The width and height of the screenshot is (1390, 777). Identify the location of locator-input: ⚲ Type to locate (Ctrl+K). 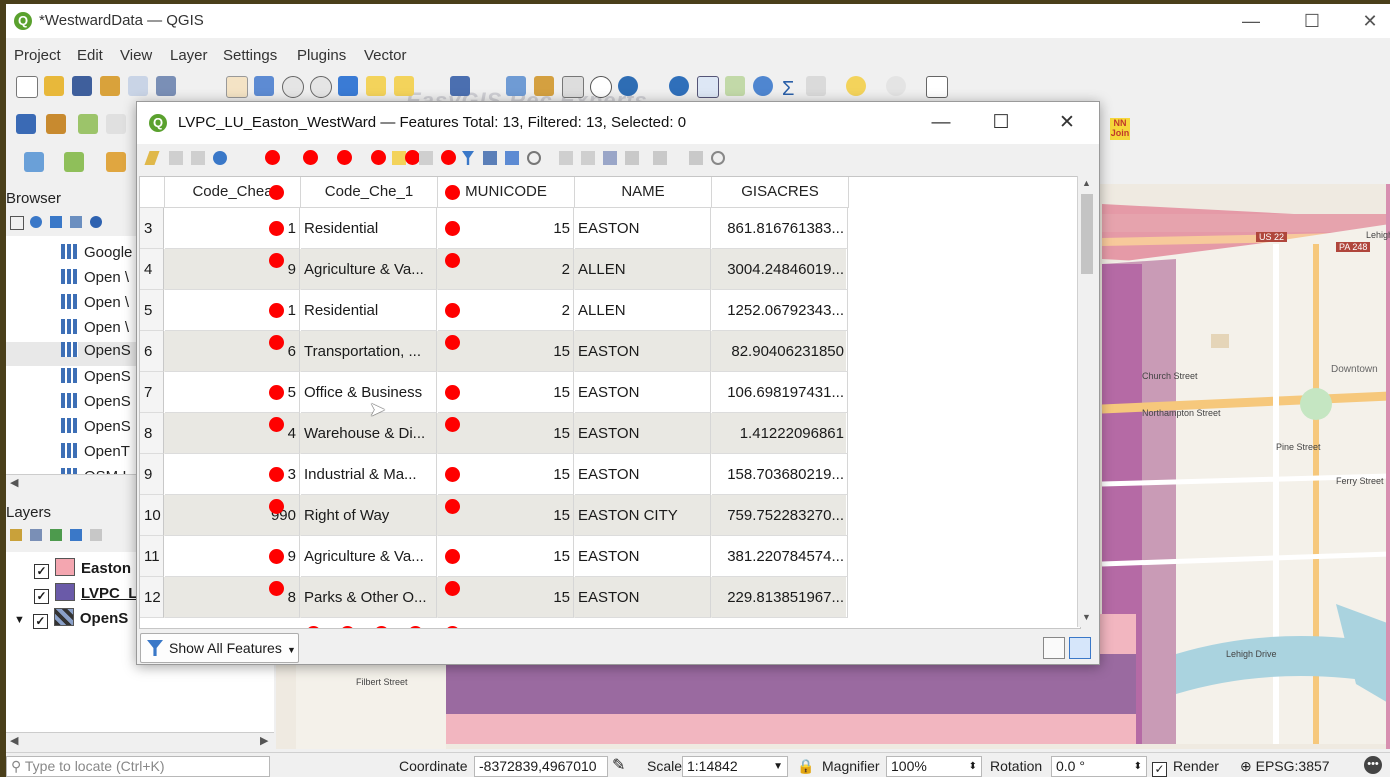
(138, 766).